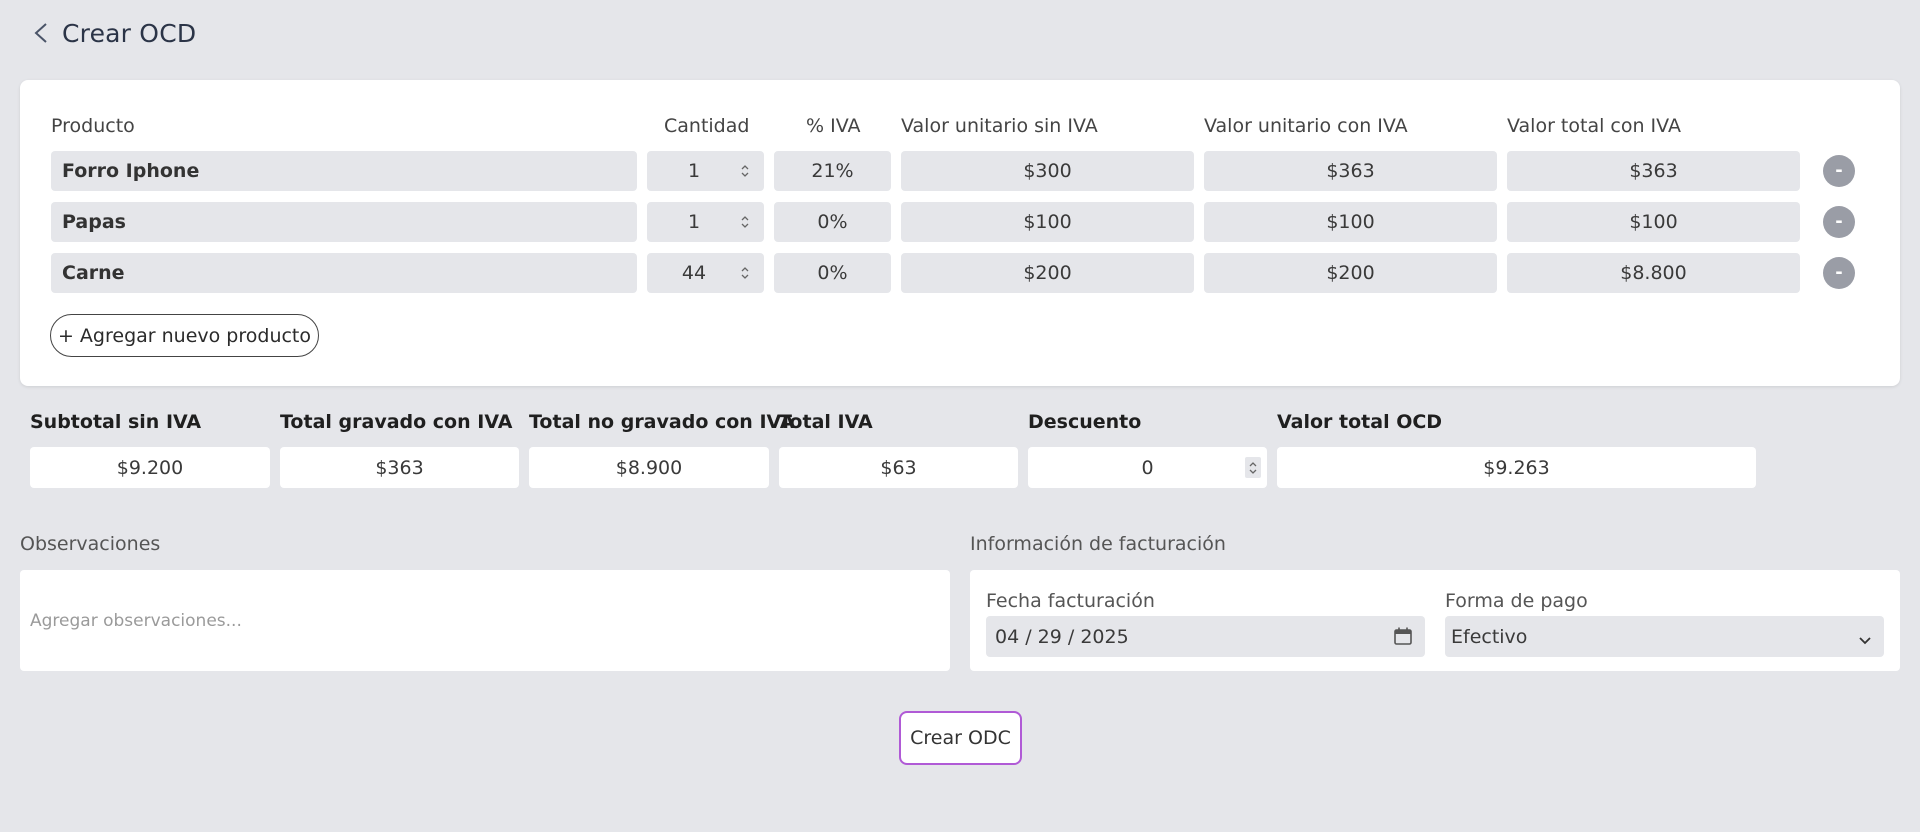  Describe the element at coordinates (999, 126) in the screenshot. I see `column-header-unit-no-iva: Valor unitario sin IVA` at that location.